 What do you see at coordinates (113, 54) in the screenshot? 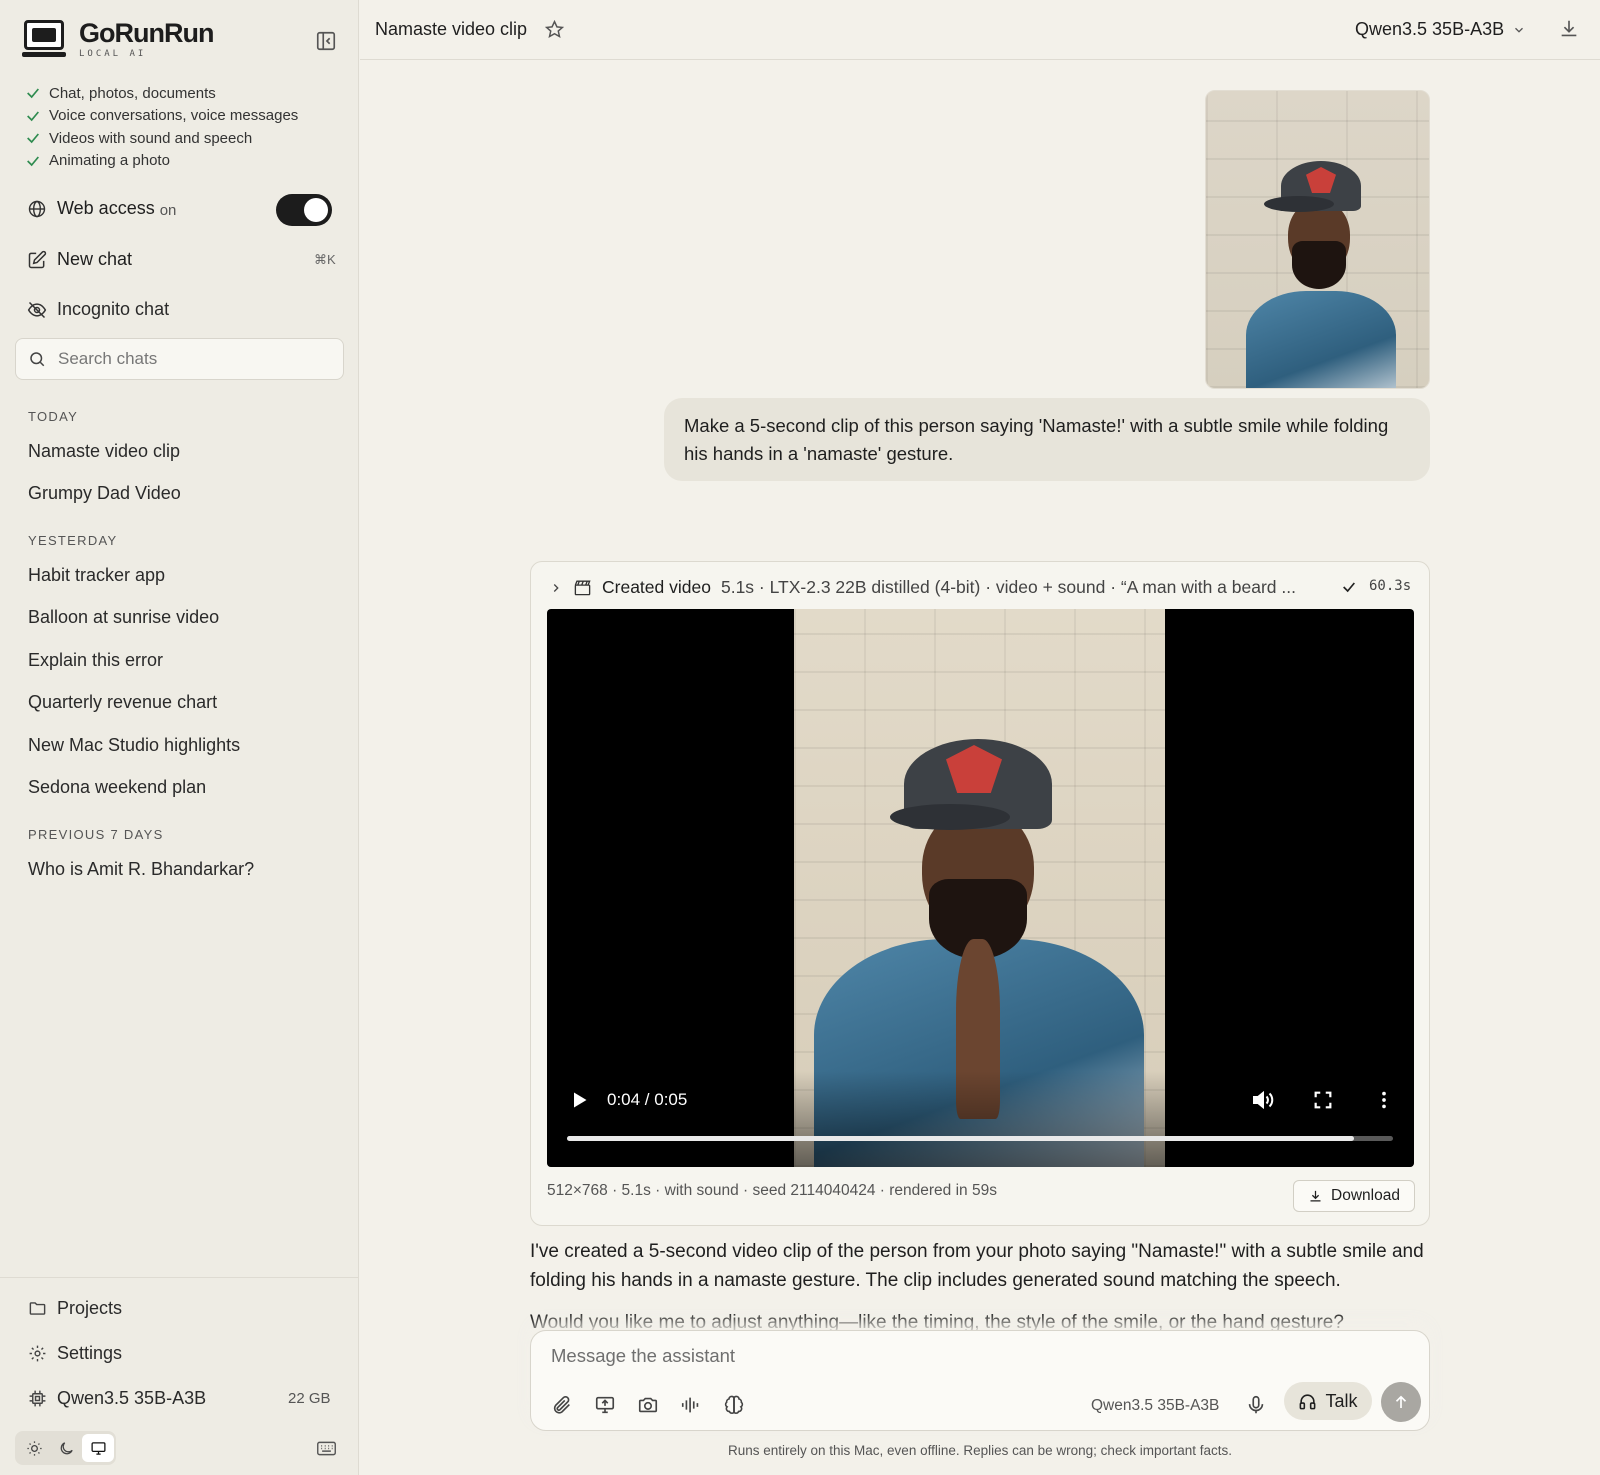
I see `app-tagline: LOCAL AI` at bounding box center [113, 54].